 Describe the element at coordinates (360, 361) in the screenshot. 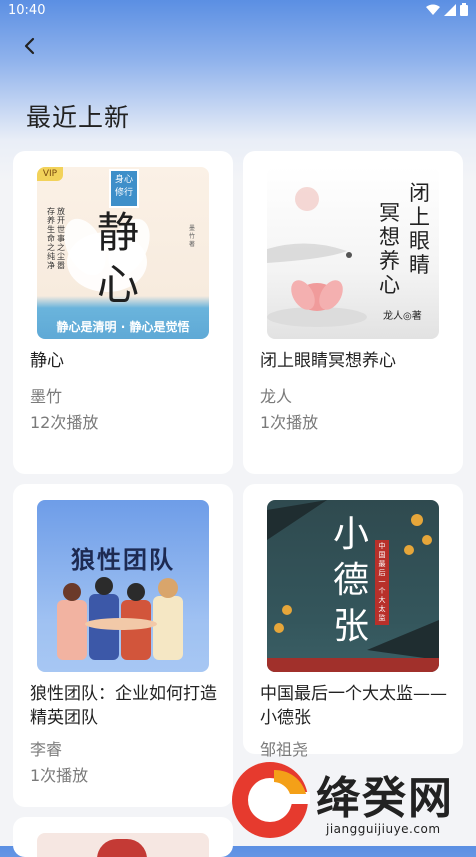

I see `book-title: 闭上眼睛冥想养心` at that location.